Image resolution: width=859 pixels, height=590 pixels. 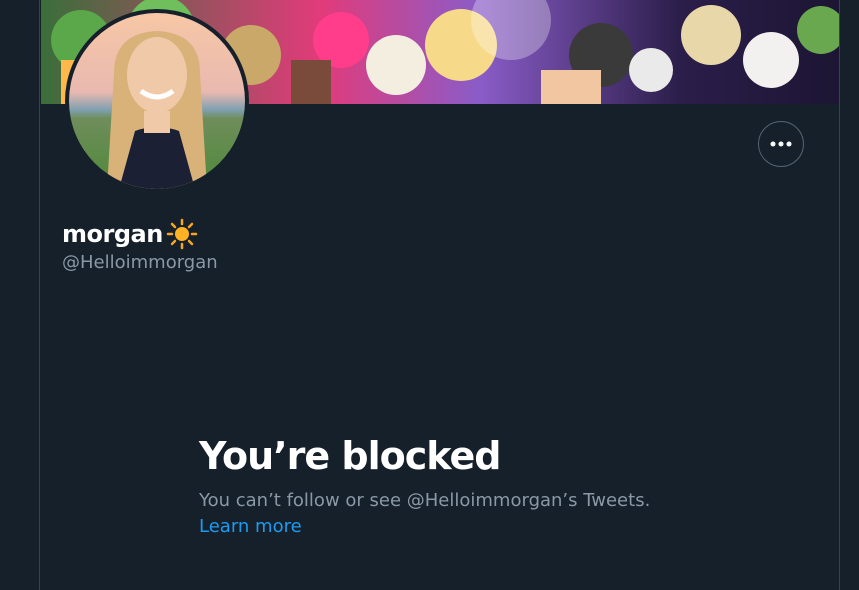 I want to click on sun-icon, so click(x=182, y=234).